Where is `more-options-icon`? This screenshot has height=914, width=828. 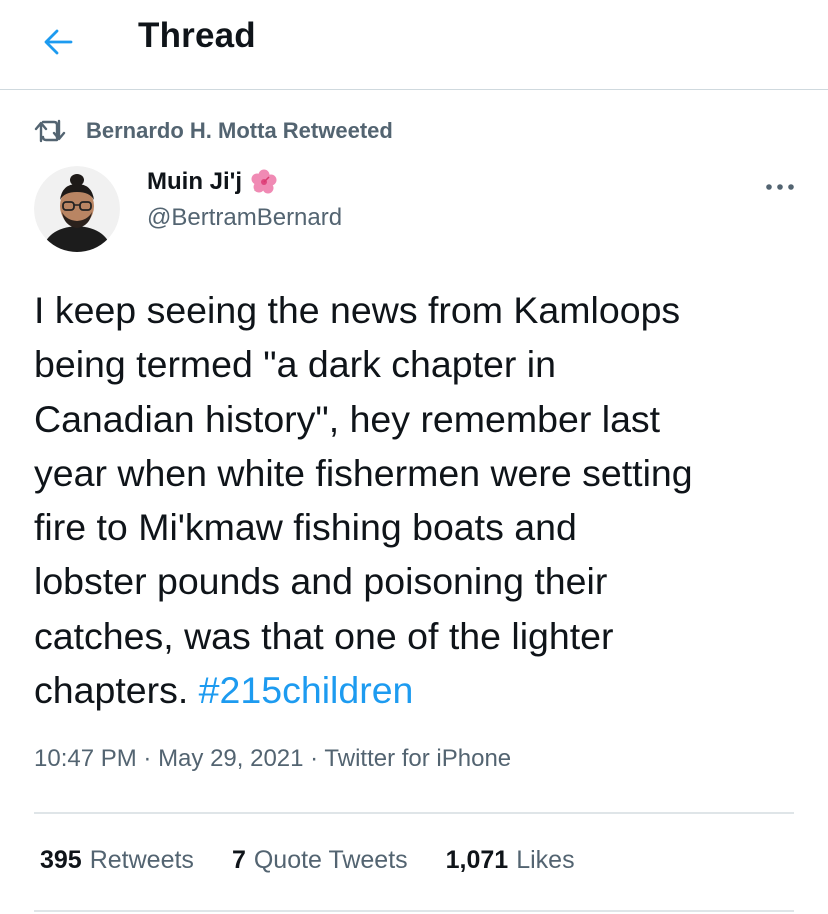
more-options-icon is located at coordinates (780, 187).